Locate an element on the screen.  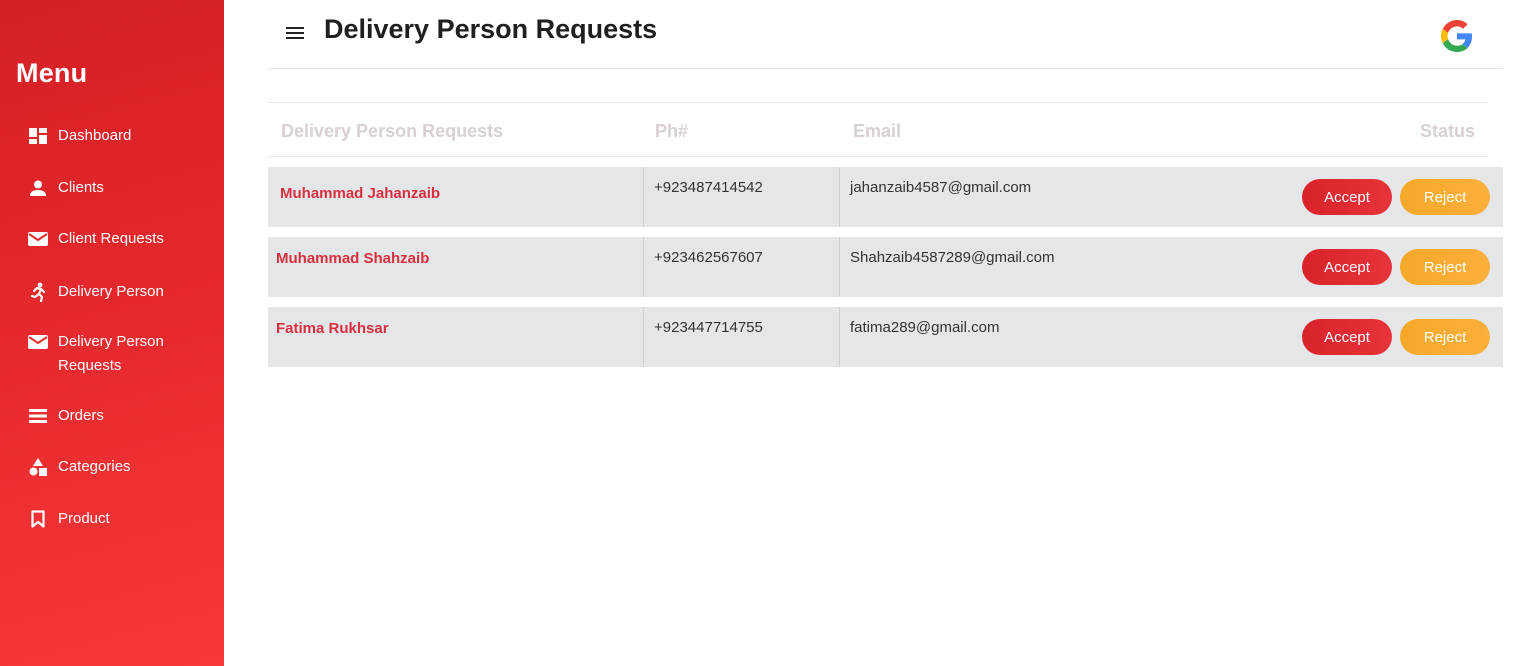
sidebar-item-dashboard: Dashboard is located at coordinates (107, 136).